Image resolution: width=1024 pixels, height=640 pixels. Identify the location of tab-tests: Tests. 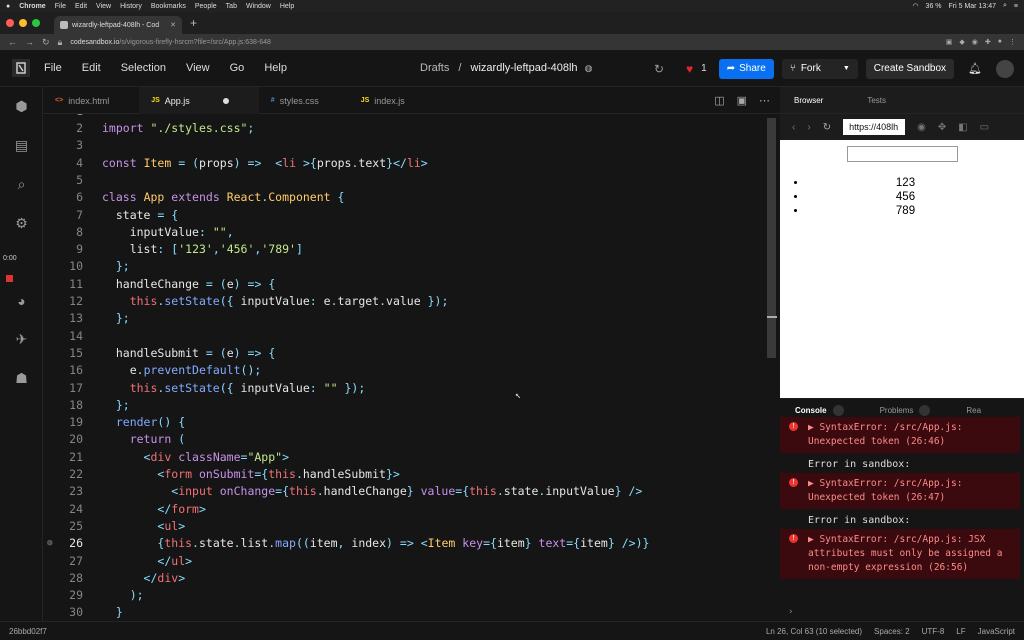
(876, 100).